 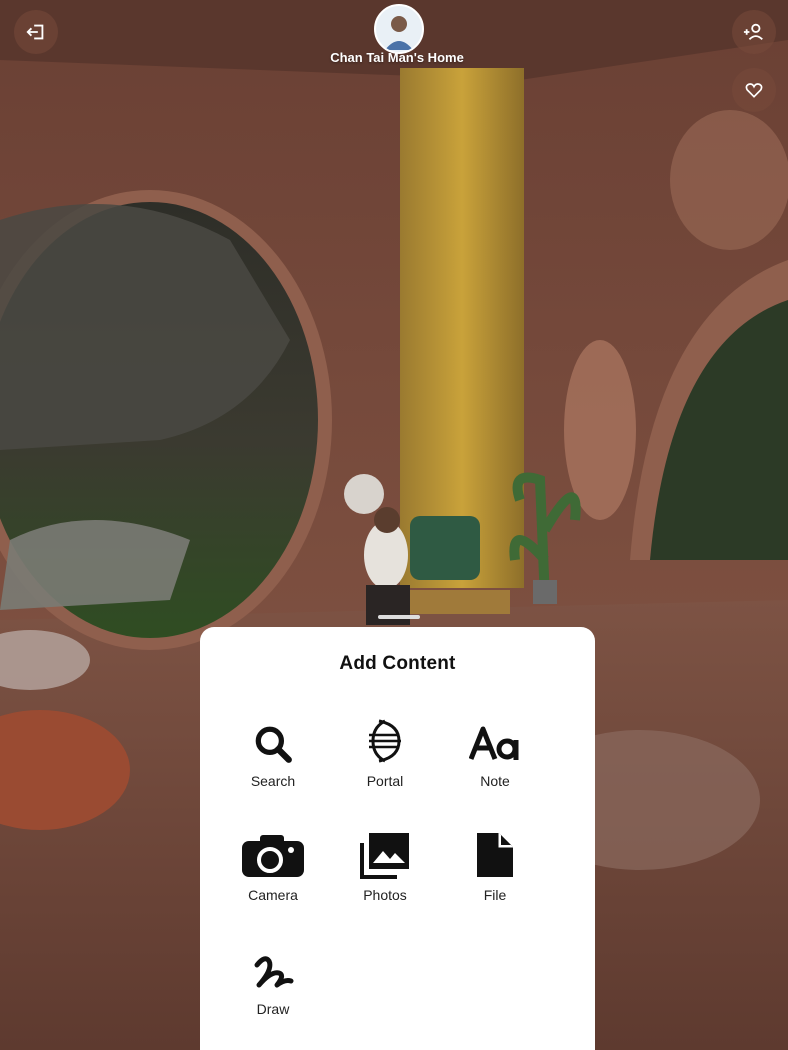 What do you see at coordinates (385, 781) in the screenshot?
I see `portal-label: Portal` at bounding box center [385, 781].